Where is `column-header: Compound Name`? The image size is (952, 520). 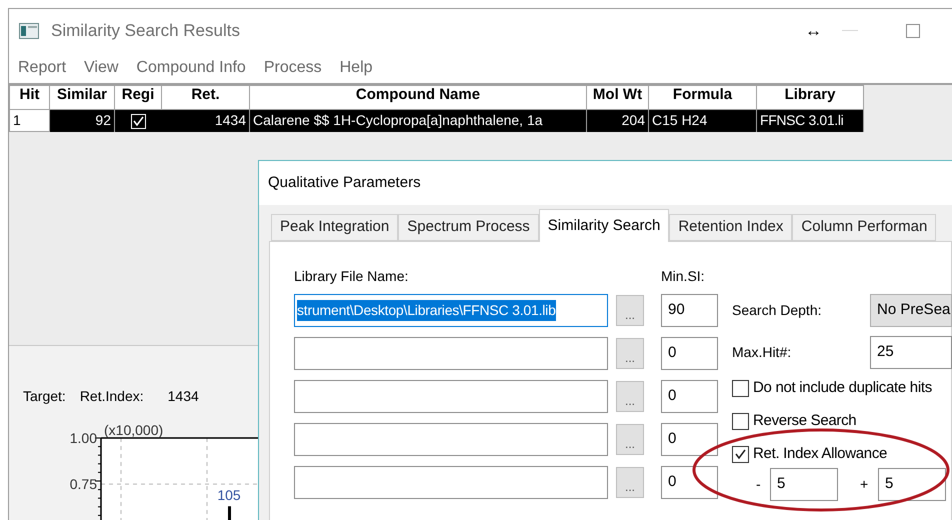 column-header: Compound Name is located at coordinates (418, 98).